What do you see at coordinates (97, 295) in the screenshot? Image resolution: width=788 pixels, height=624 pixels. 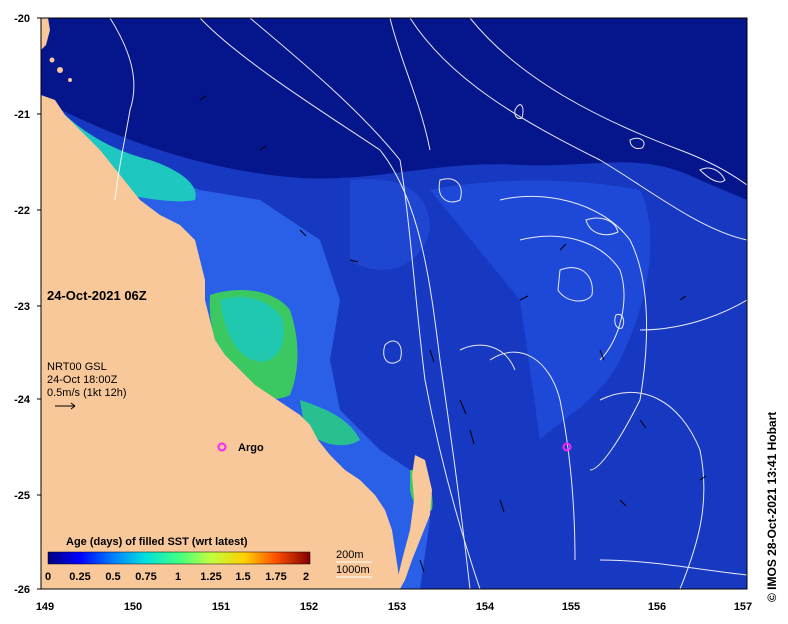 I see `map-title: 24-Oct-2021 06Z` at bounding box center [97, 295].